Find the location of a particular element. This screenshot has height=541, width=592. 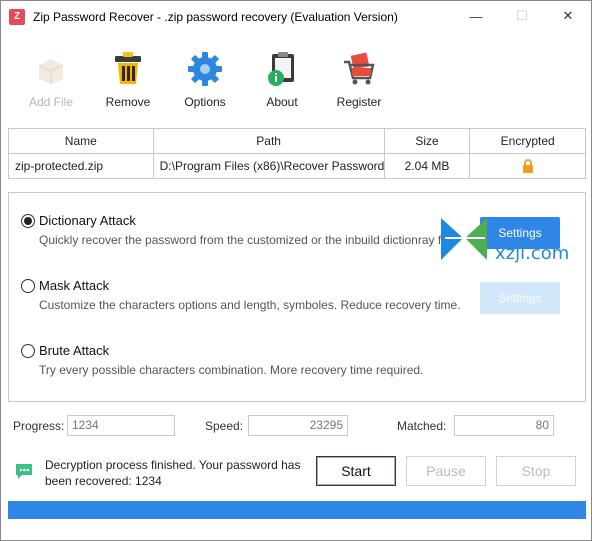

info-clipboard-icon is located at coordinates (282, 69).